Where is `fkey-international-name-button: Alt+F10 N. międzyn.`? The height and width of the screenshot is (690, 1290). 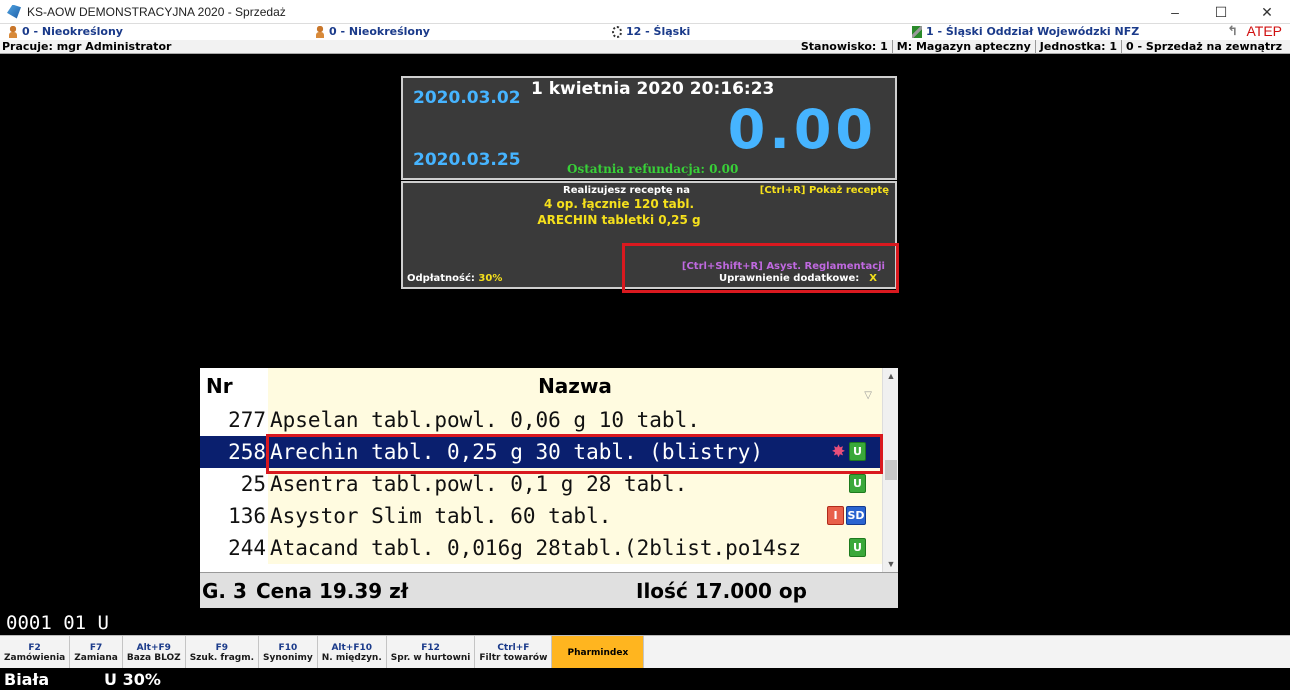
fkey-international-name-button: Alt+F10 N. międzyn. is located at coordinates (352, 652).